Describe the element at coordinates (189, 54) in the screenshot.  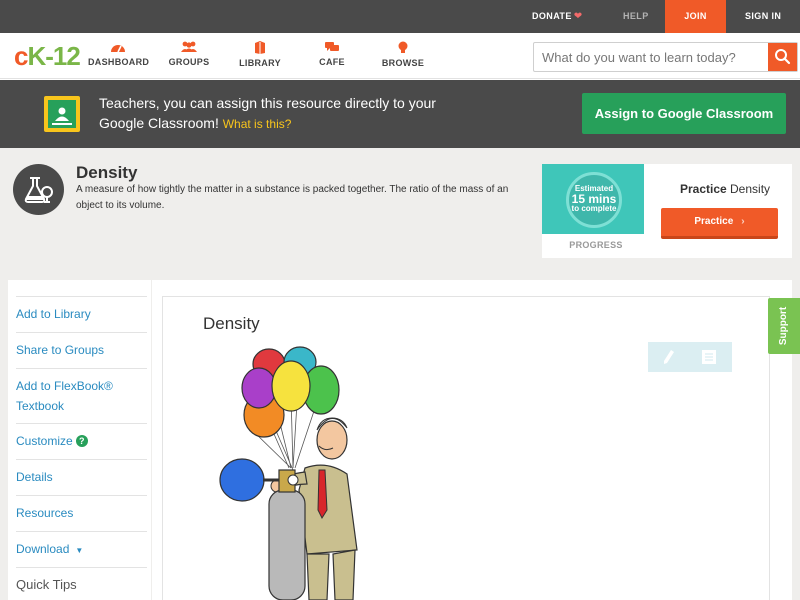
I see `nav-groups: GROUPS` at that location.